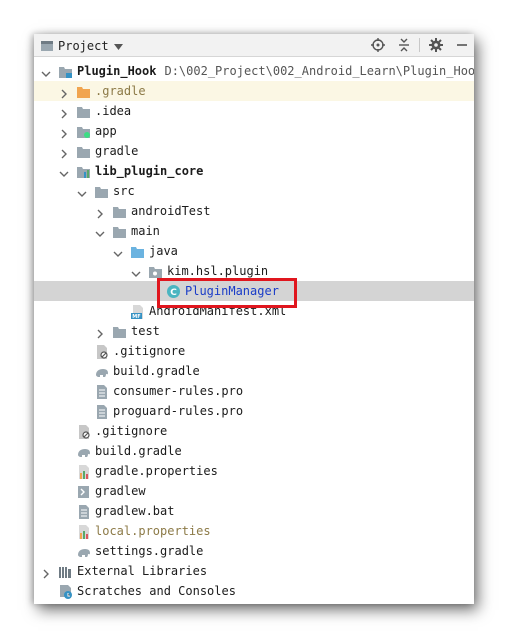  Describe the element at coordinates (254, 491) in the screenshot. I see `tree-item-gradlew: gradlew` at that location.